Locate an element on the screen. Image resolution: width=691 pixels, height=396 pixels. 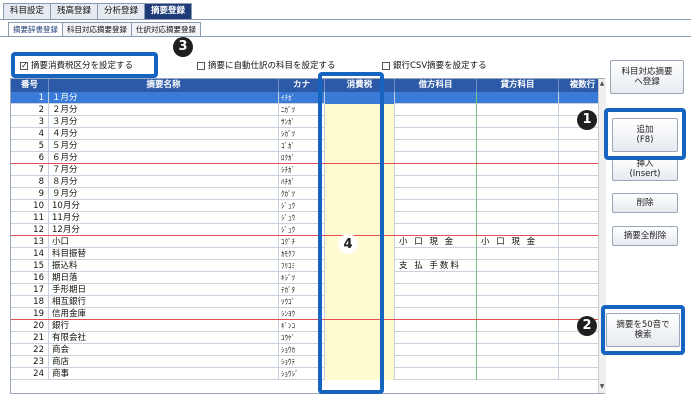
row-number-cell: 21 is located at coordinates (30, 338).